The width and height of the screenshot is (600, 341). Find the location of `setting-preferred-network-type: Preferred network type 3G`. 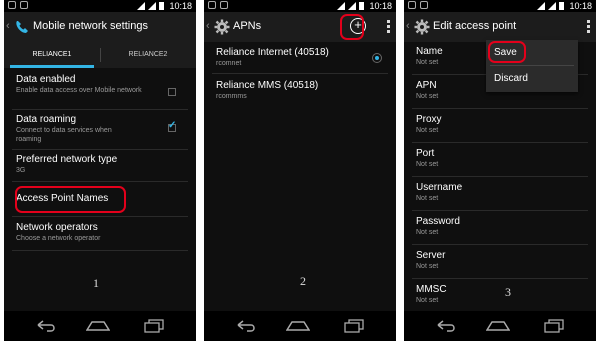

setting-preferred-network-type: Preferred network type 3G is located at coordinates (101, 164).